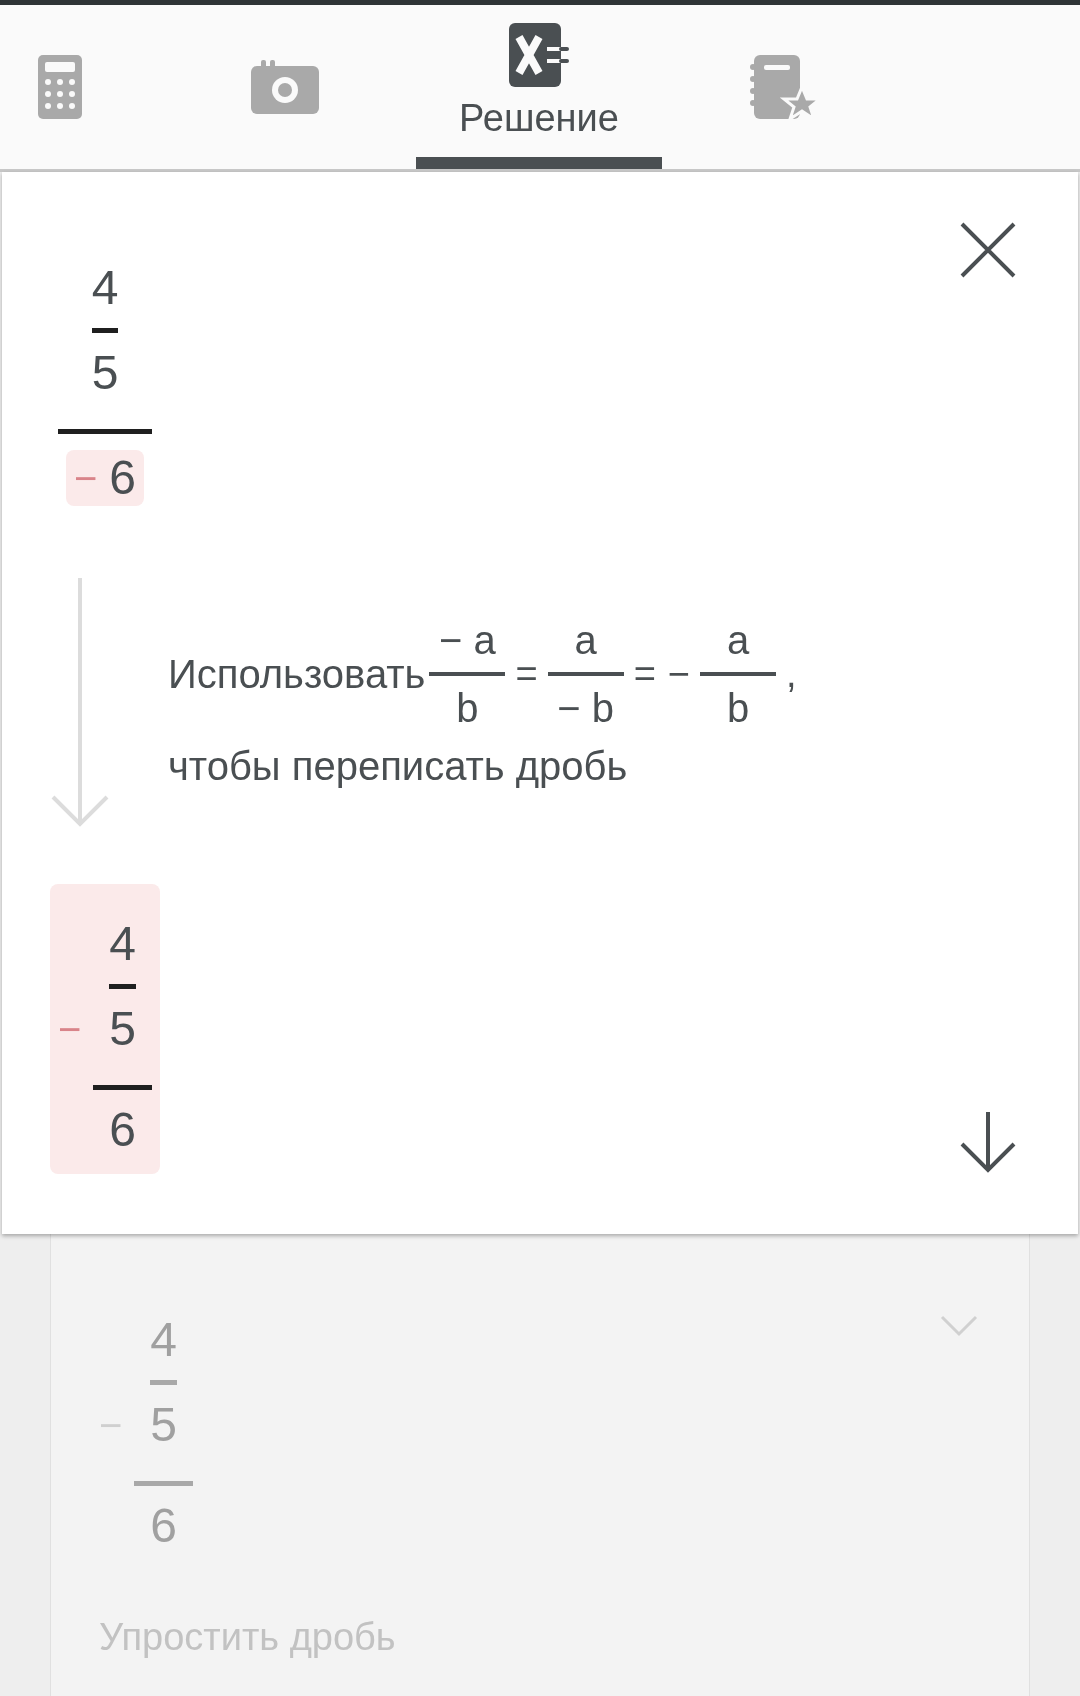 This screenshot has width=1080, height=1696. Describe the element at coordinates (679, 674) in the screenshot. I see `math-term: −` at that location.